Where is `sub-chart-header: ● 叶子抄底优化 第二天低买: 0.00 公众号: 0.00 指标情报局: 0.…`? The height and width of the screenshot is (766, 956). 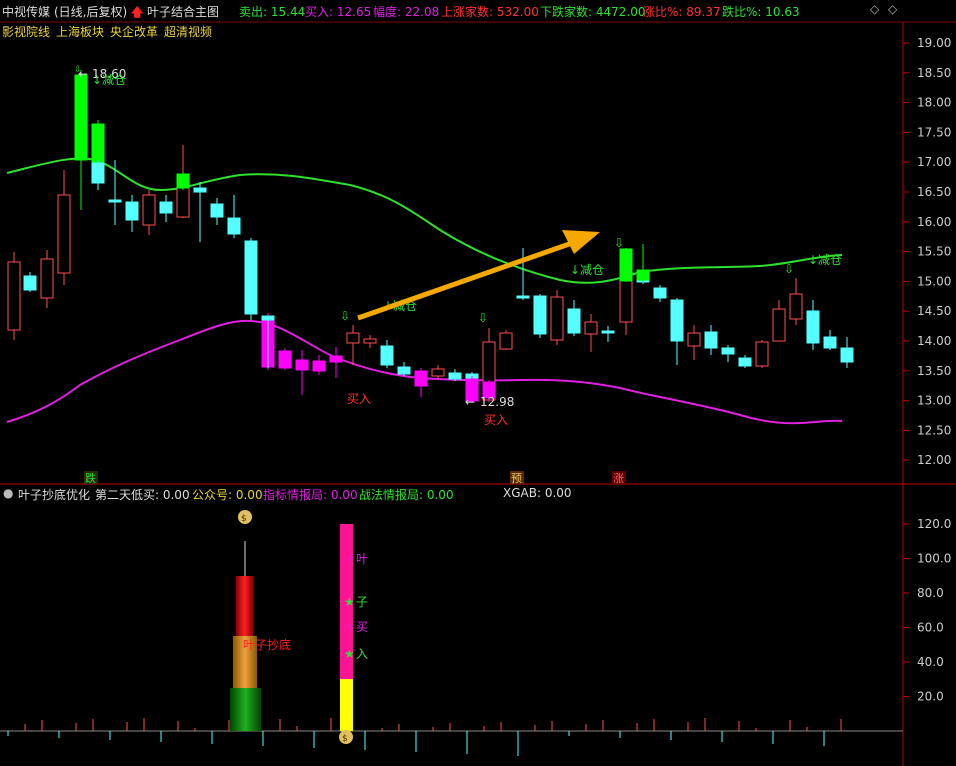
sub-chart-header: ● 叶子抄底优化 第二天低买: 0.00 公众号: 0.00 指标情报局: 0.… is located at coordinates (450, 494).